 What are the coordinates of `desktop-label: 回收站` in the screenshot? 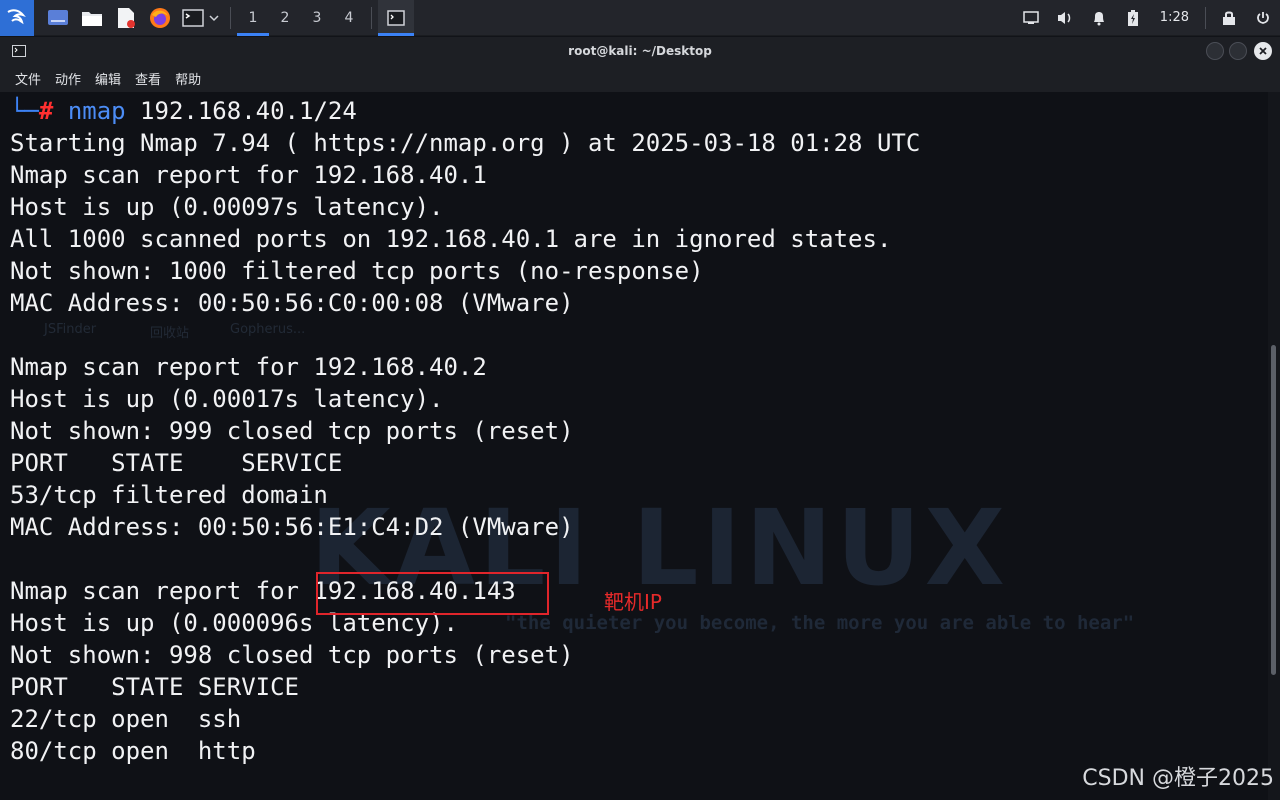 It's located at (170, 333).